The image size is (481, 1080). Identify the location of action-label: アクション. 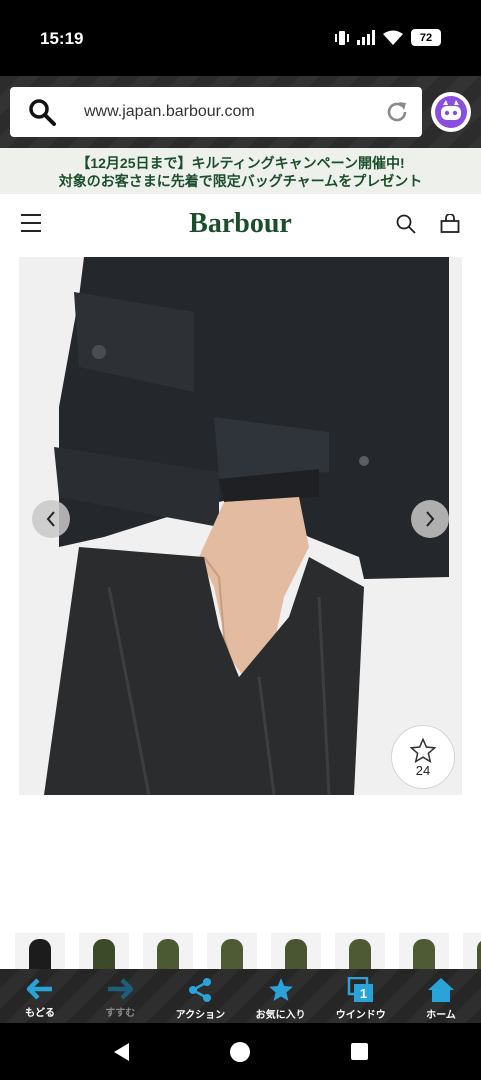
(200, 1015).